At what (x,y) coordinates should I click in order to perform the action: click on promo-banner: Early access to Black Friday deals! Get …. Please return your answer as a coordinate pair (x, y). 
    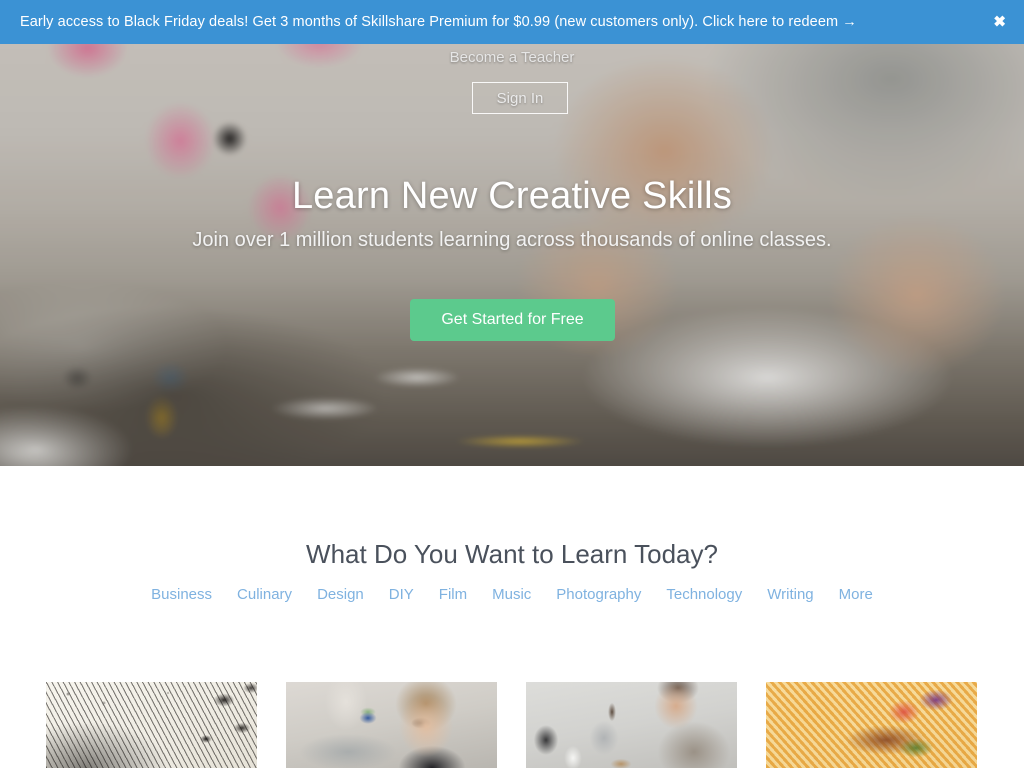
    Looking at the image, I should click on (512, 22).